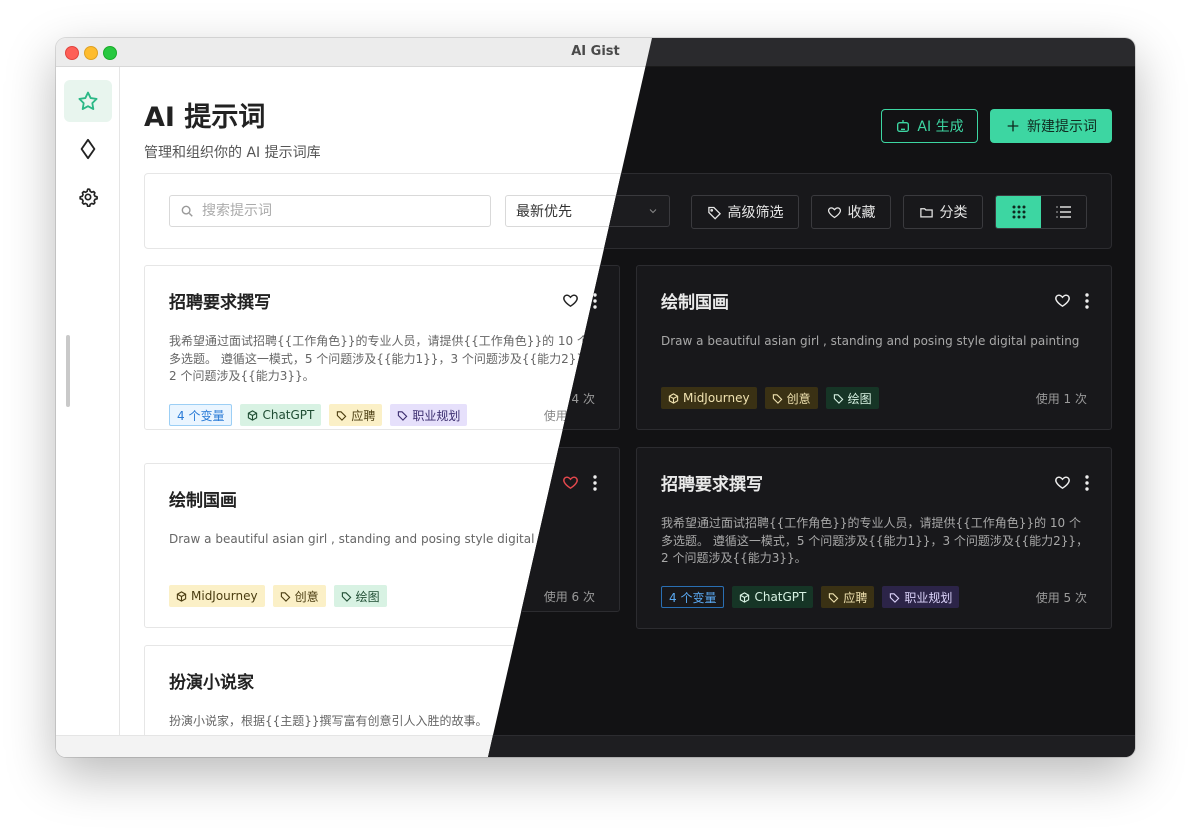  I want to click on search-icon, so click(187, 211).